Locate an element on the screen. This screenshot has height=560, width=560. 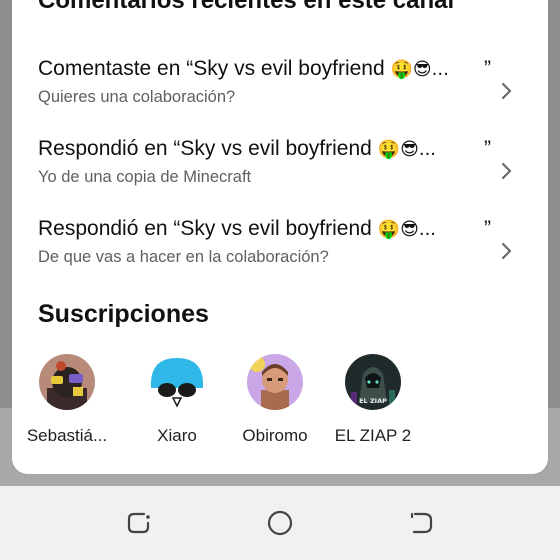
subscriptions-title: Suscripciones is located at coordinates (123, 314).